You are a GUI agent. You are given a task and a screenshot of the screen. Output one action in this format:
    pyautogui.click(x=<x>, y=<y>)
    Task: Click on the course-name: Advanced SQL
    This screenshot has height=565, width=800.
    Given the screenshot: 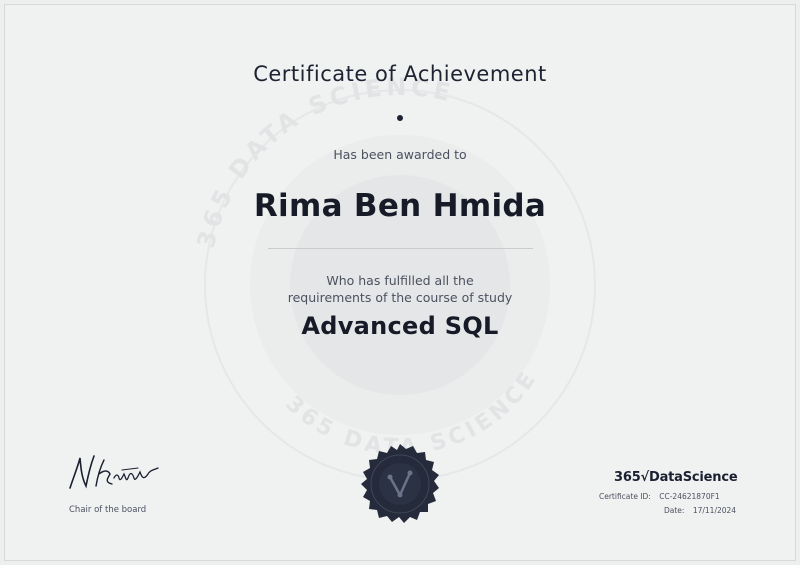 What is the action you would take?
    pyautogui.click(x=400, y=326)
    